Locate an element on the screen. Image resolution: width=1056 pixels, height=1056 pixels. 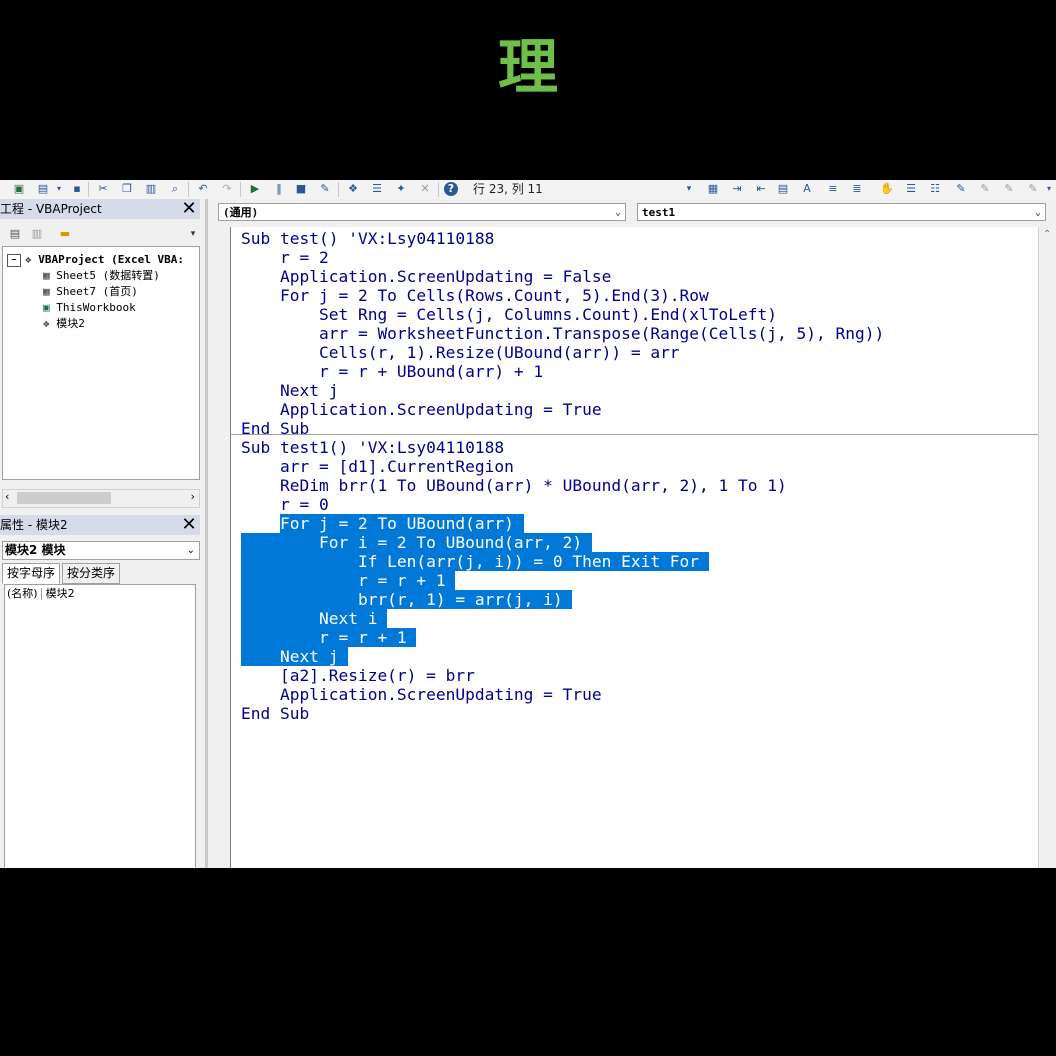
scroll-right-icon: › is located at coordinates (193, 496).